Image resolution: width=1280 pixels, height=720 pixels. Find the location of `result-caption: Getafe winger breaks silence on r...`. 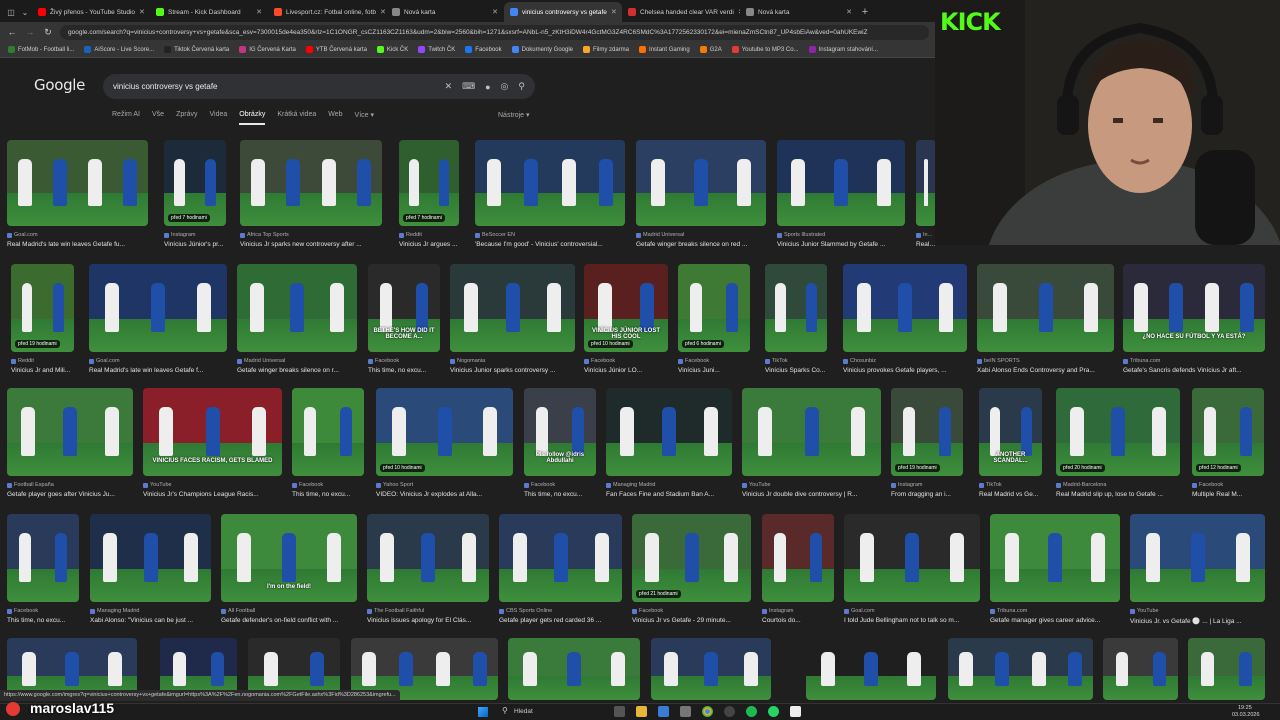

result-caption: Getafe winger breaks silence on r... is located at coordinates (297, 370).